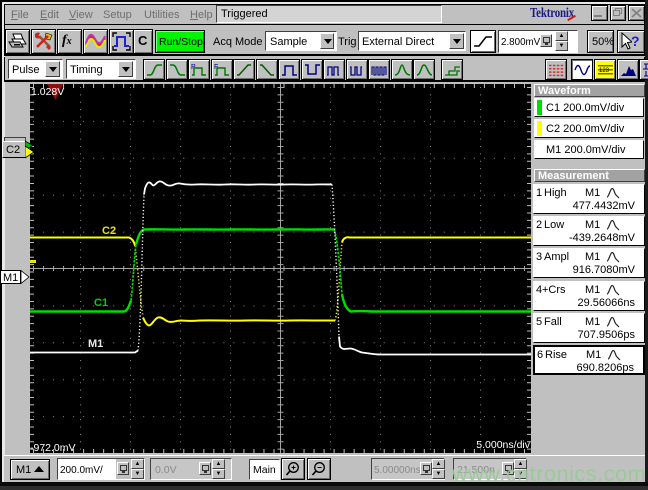 This screenshot has height=490, width=648. I want to click on svg-text: C2, so click(109, 231).